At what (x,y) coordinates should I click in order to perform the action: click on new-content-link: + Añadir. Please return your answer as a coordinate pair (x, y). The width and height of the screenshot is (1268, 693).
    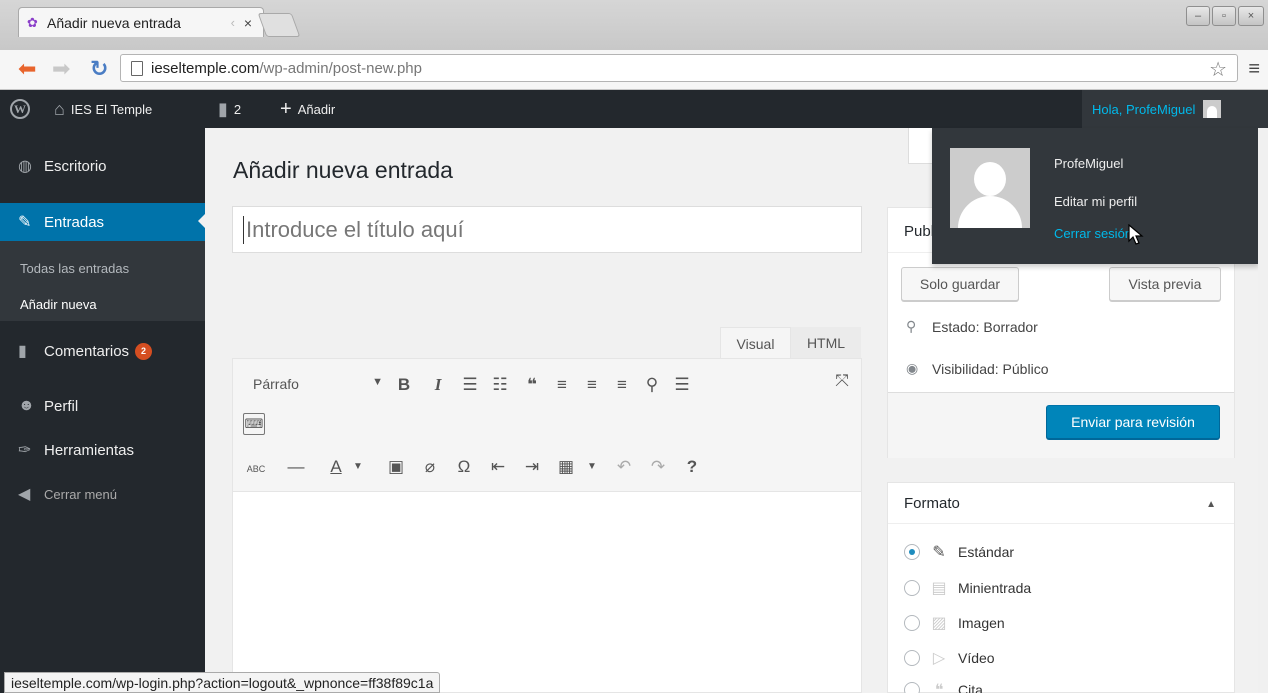
    Looking at the image, I should click on (307, 109).